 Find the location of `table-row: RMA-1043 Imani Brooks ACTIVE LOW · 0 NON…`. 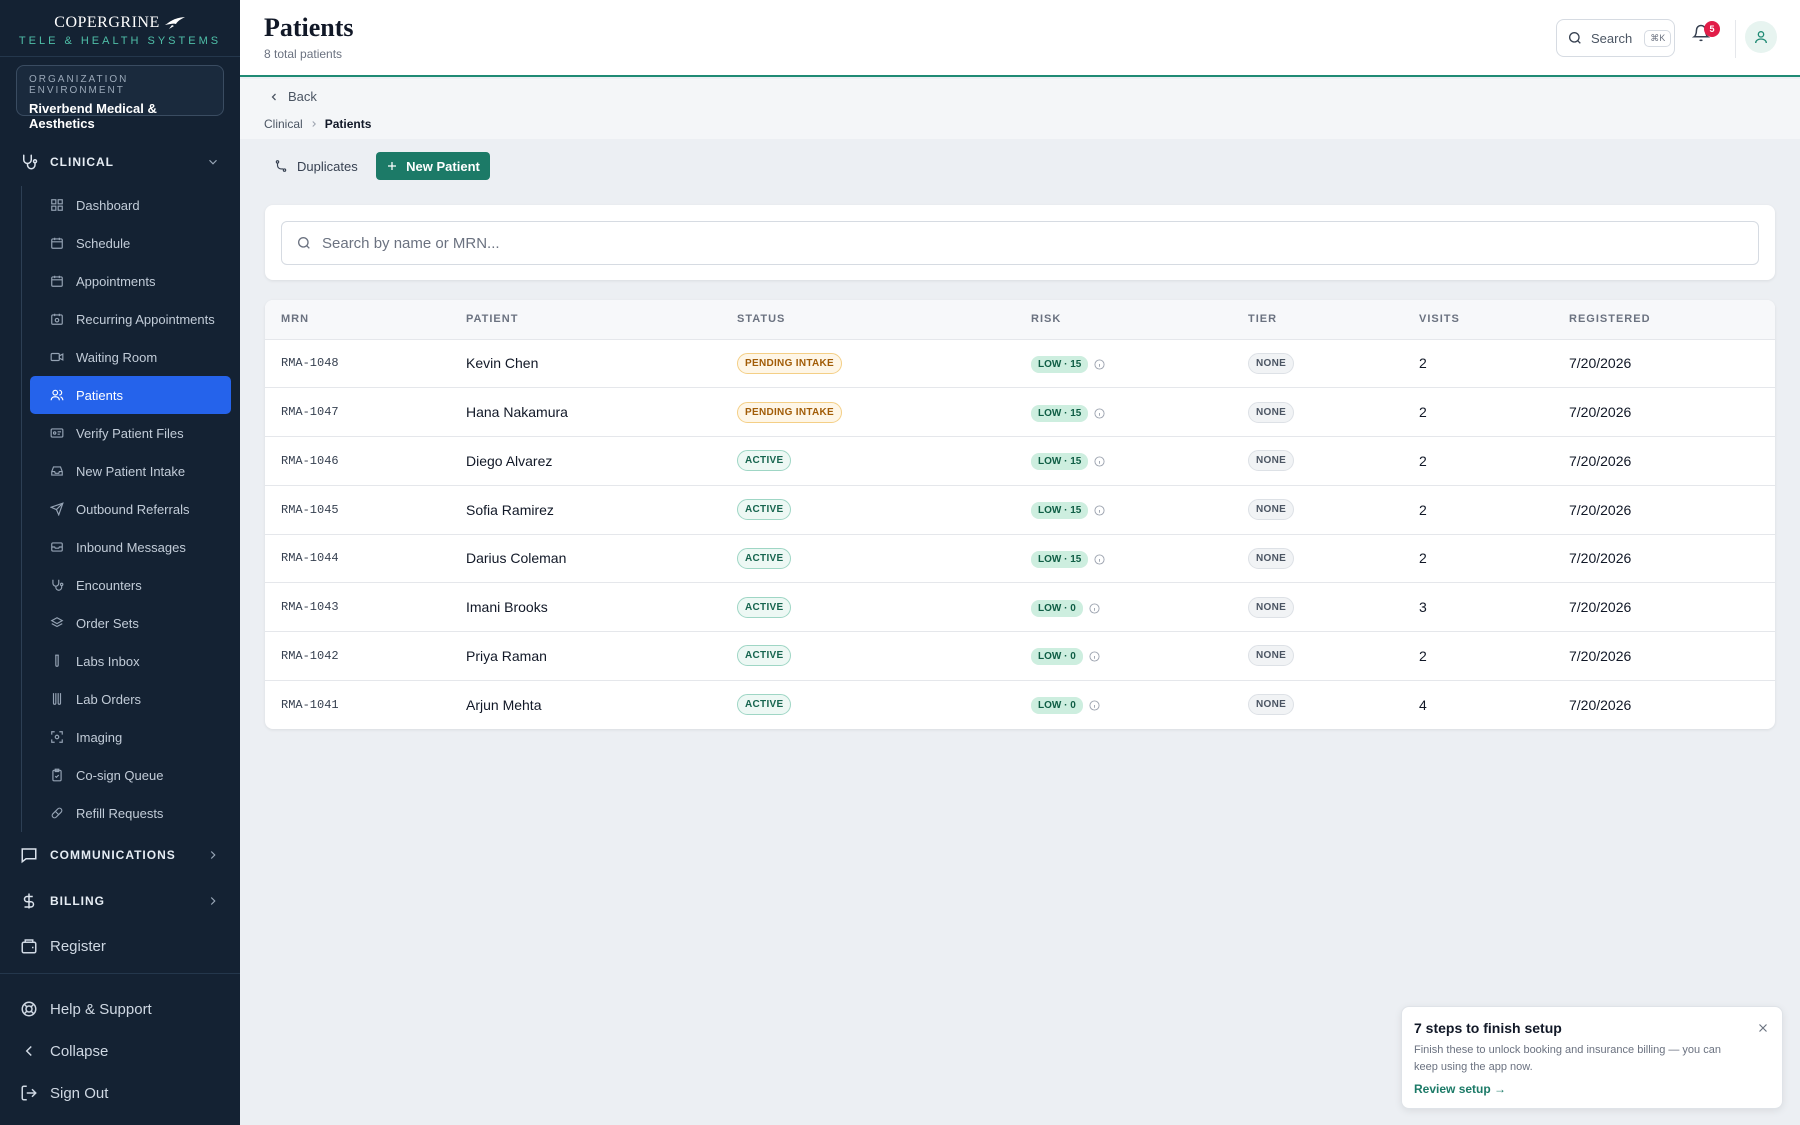

table-row: RMA-1043 Imani Brooks ACTIVE LOW · 0 NON… is located at coordinates (1020, 607).